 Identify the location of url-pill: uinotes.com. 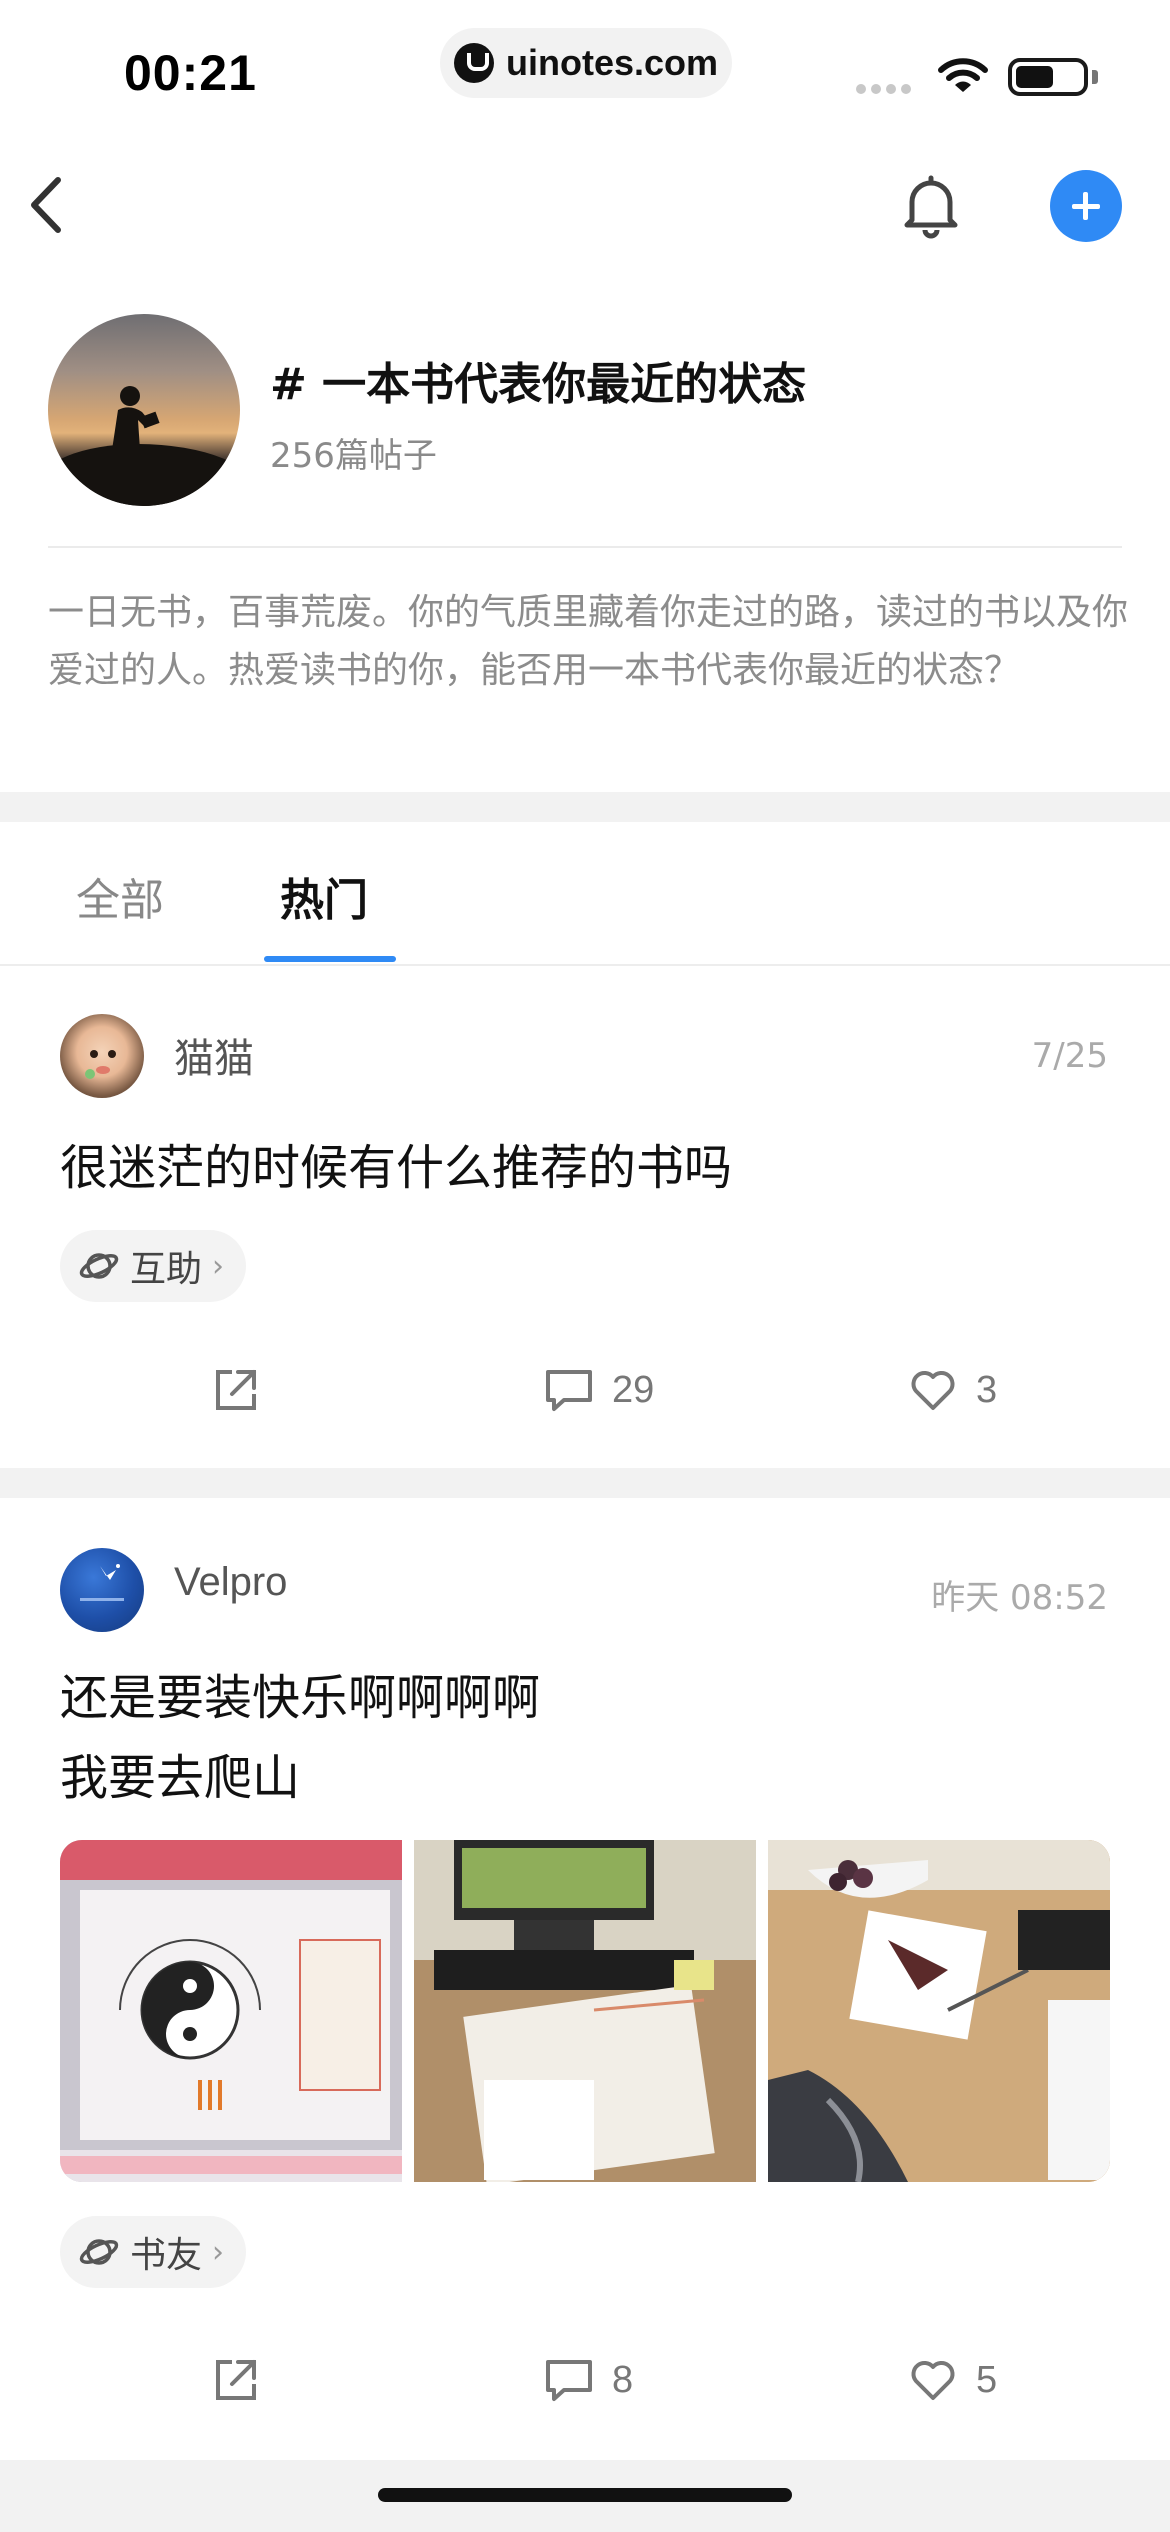
(586, 63).